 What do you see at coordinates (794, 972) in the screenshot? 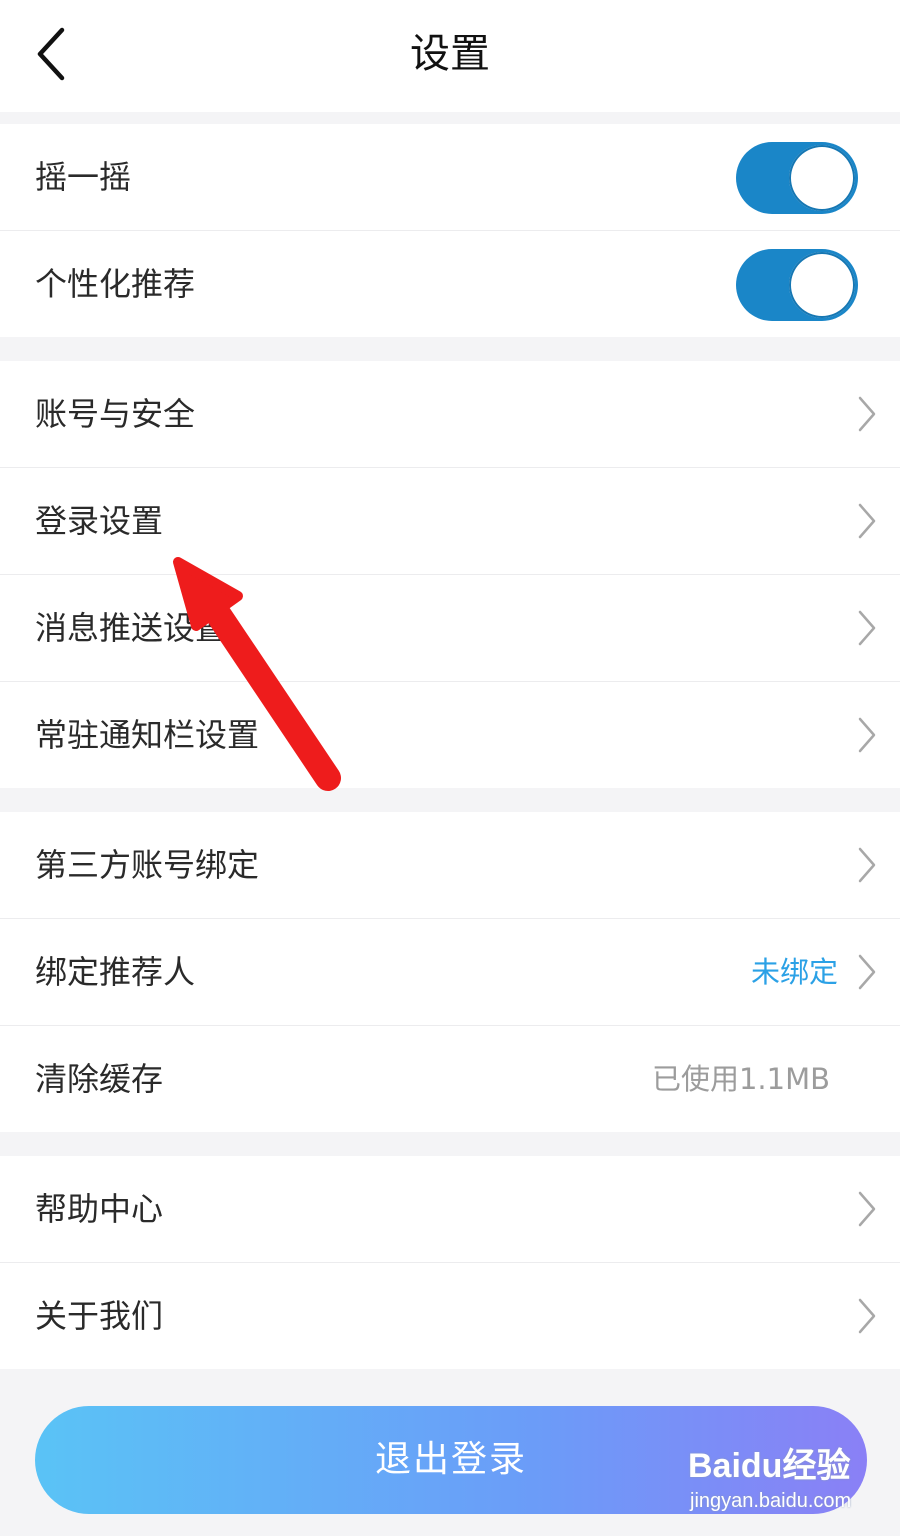
I see `referrer-status: 未绑定` at bounding box center [794, 972].